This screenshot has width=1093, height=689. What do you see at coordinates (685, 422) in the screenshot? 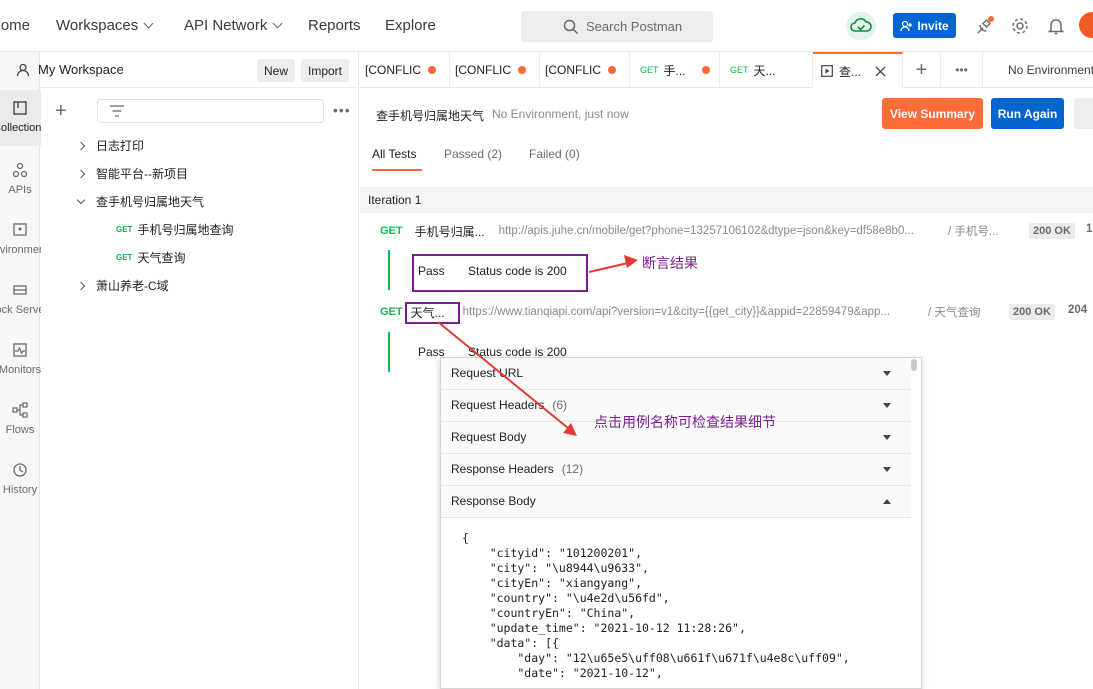
I see `annotation-click-hint: 点击用例名称可检查结果细节` at bounding box center [685, 422].